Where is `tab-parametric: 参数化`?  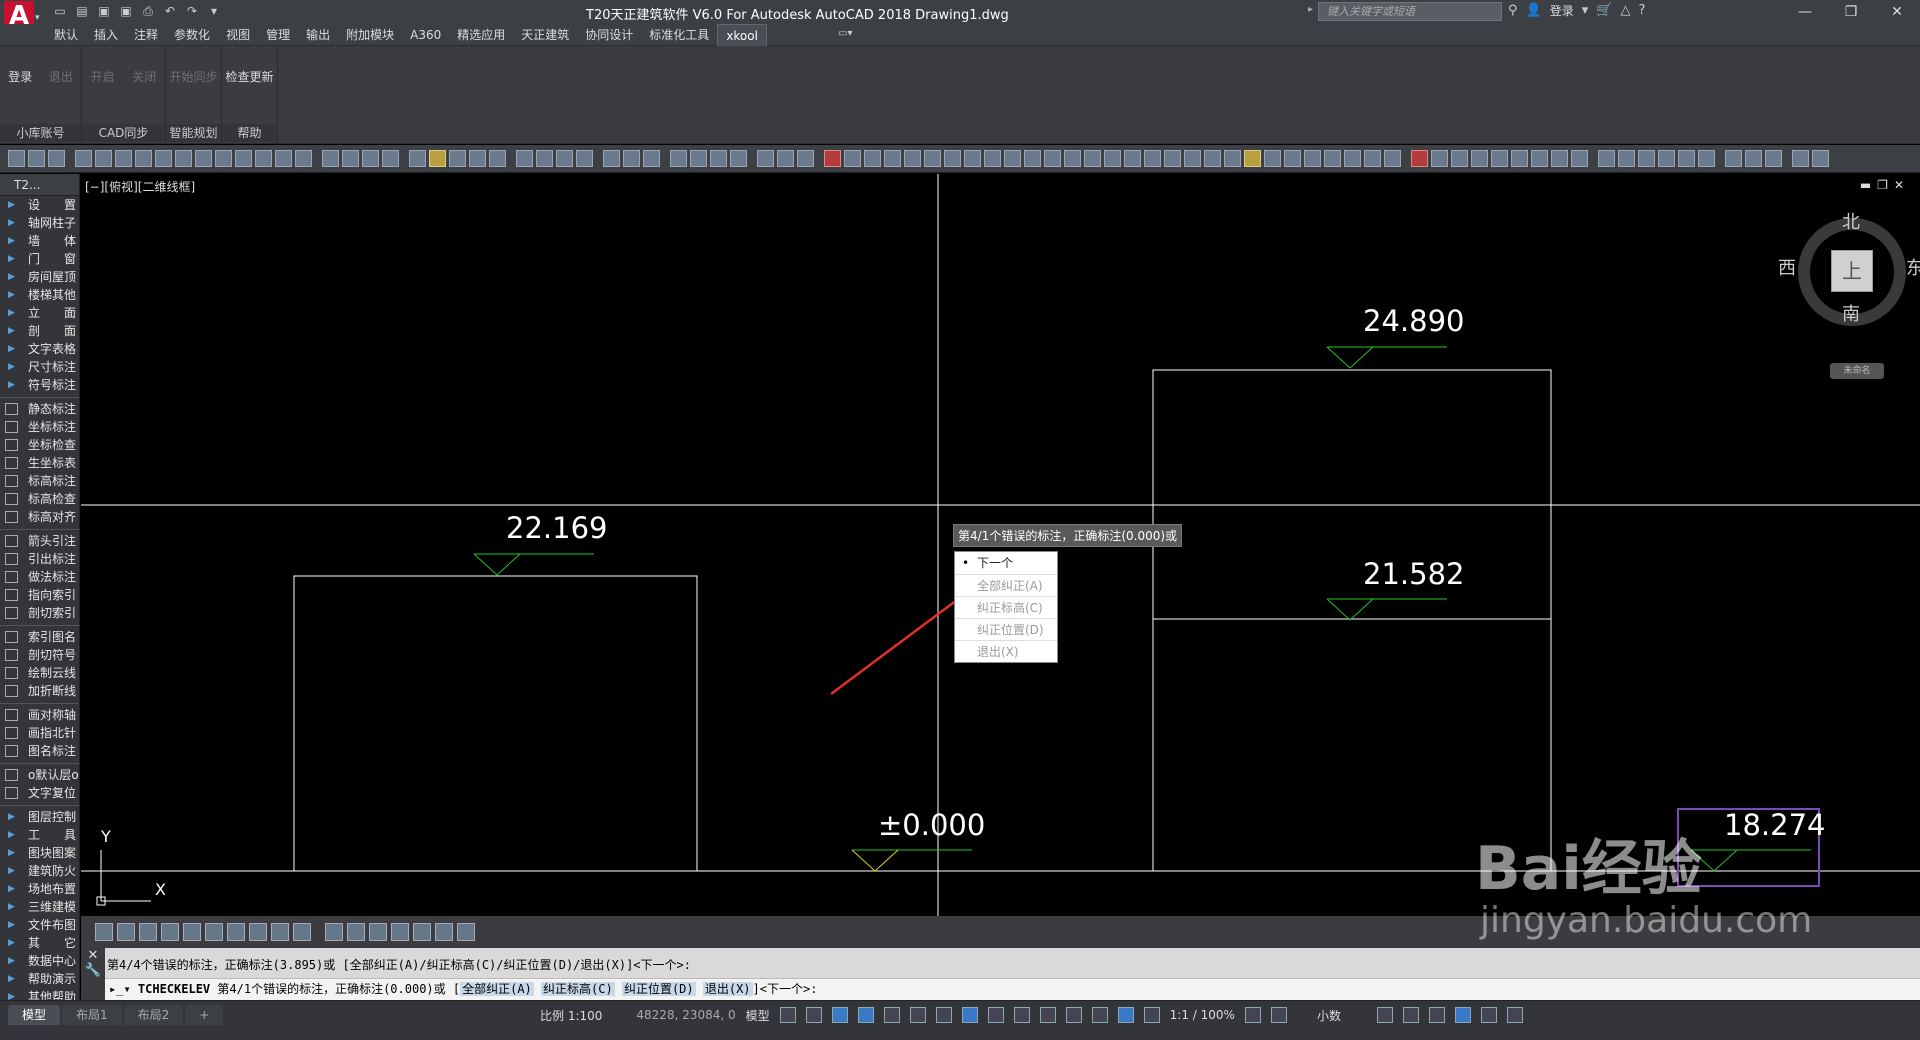 tab-parametric: 参数化 is located at coordinates (192, 35).